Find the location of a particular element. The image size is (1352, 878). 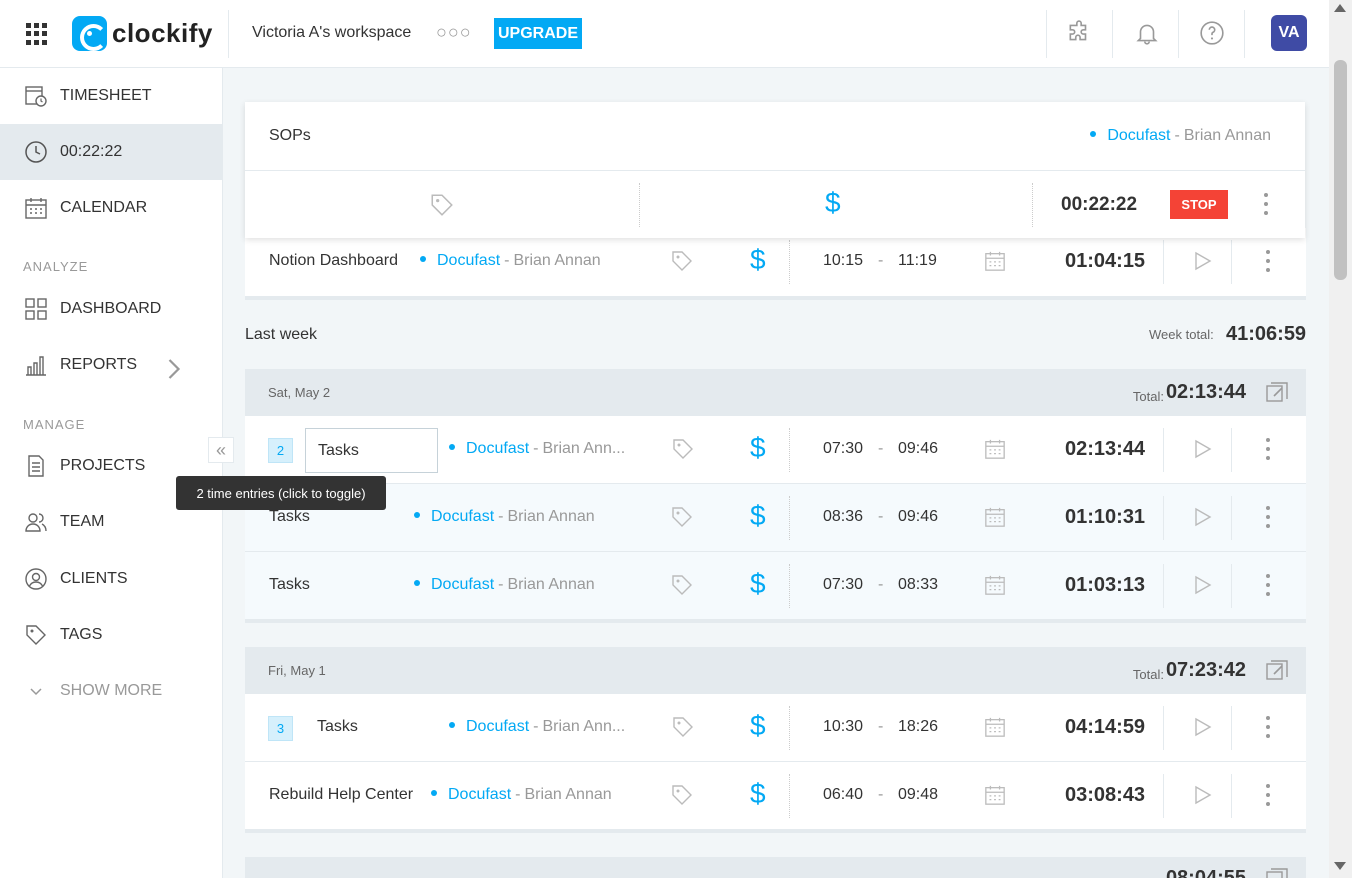

end-time: 18:26 is located at coordinates (918, 727).